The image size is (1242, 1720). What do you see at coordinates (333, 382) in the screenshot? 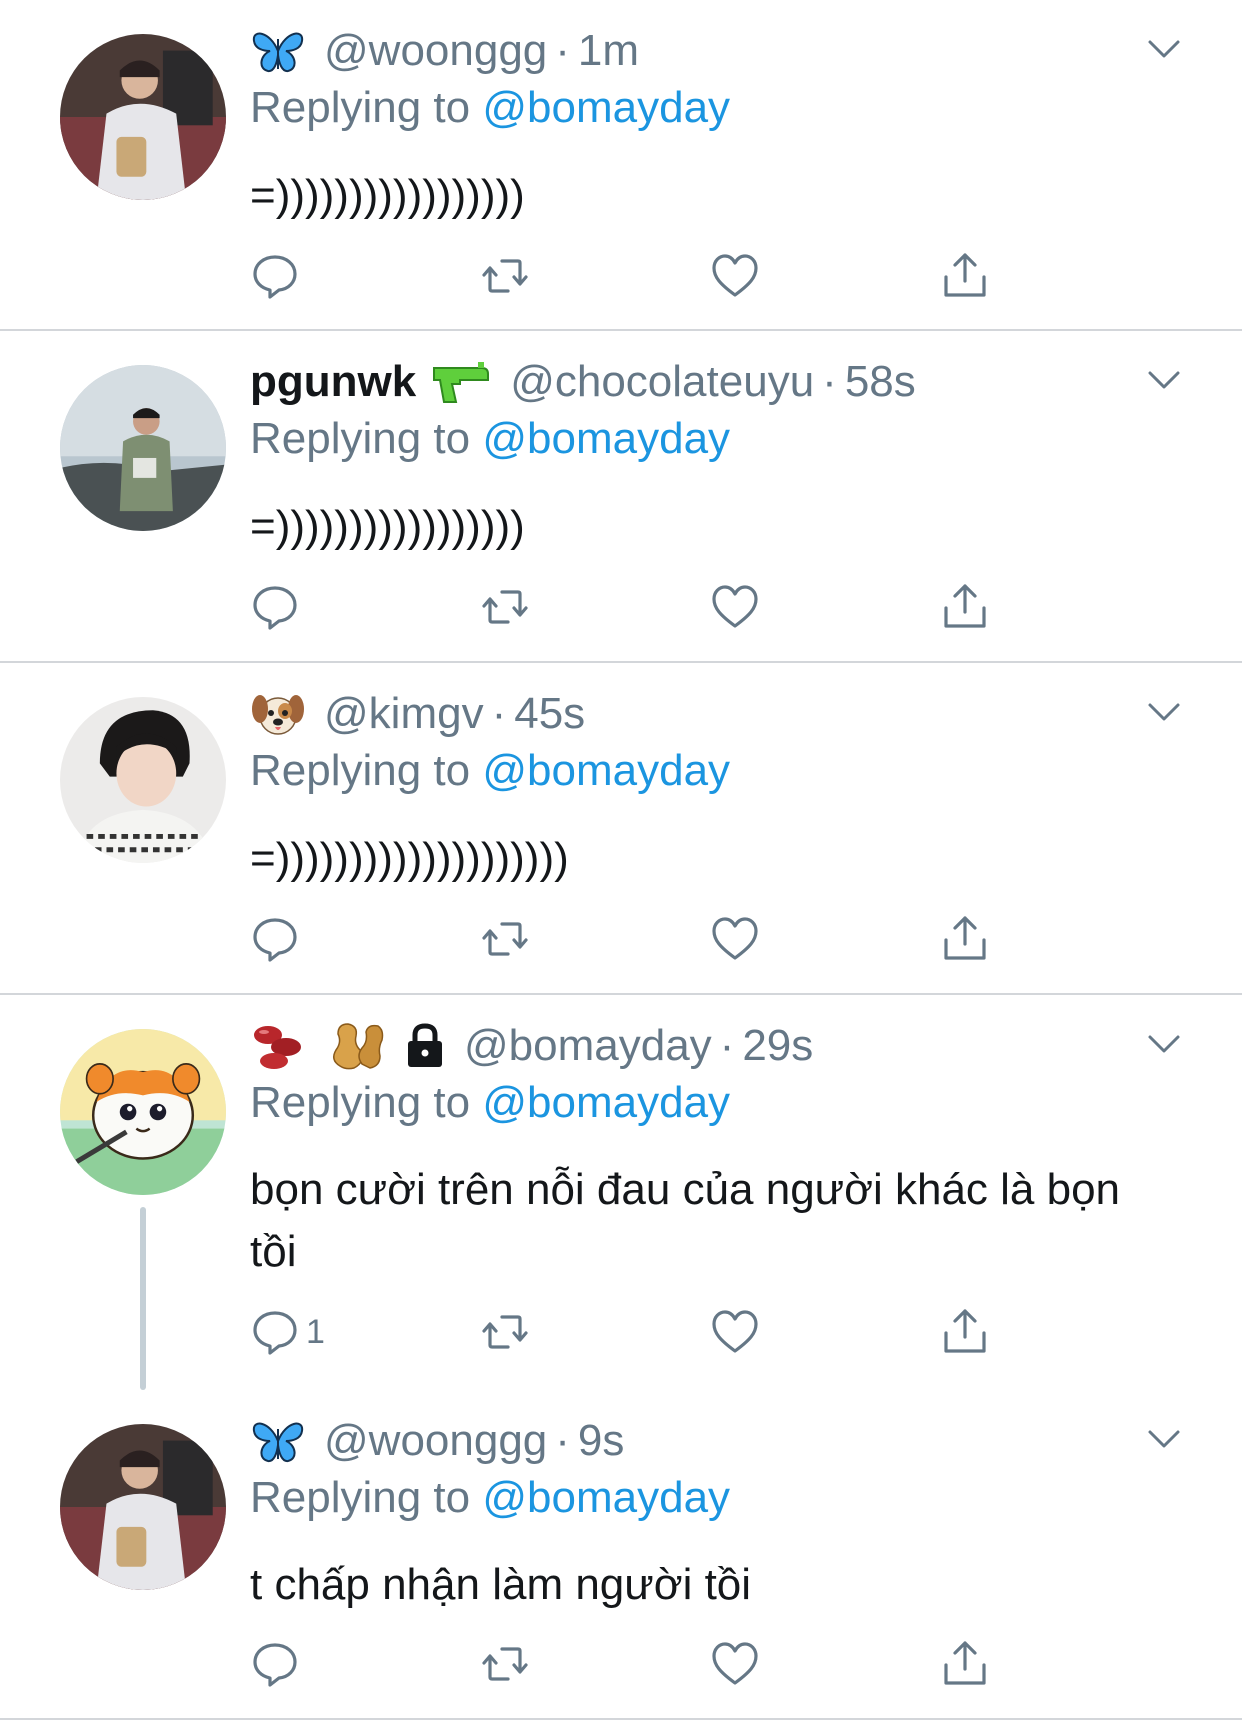
I see `display-name: pgunwk` at bounding box center [333, 382].